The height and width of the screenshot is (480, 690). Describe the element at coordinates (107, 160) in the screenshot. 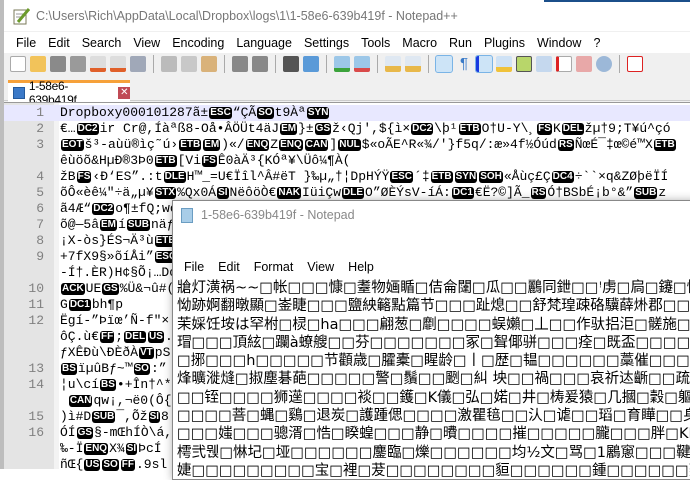

I see `text-segment: êùöõ&HµÐ®3Þ0` at that location.